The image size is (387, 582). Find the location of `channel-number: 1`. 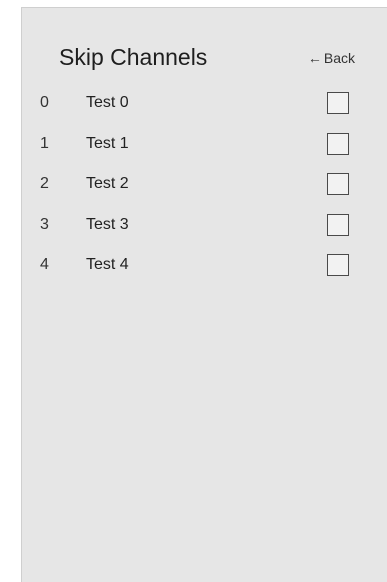

channel-number: 1 is located at coordinates (44, 143).